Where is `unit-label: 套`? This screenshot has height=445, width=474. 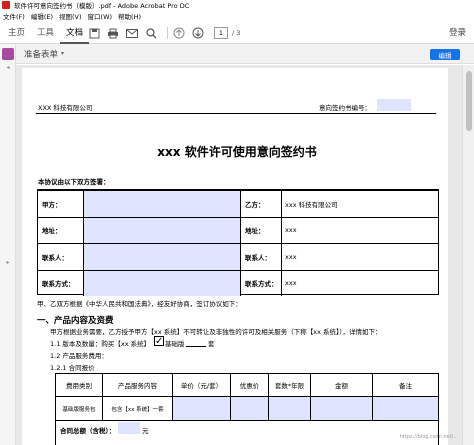 unit-label: 套 is located at coordinates (211, 344).